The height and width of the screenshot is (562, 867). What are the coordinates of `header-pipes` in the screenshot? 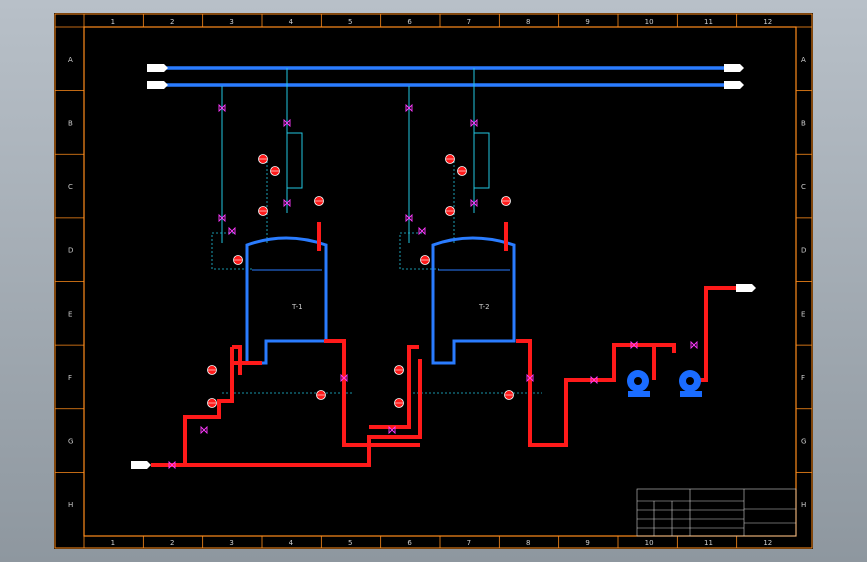 It's located at (445, 76).